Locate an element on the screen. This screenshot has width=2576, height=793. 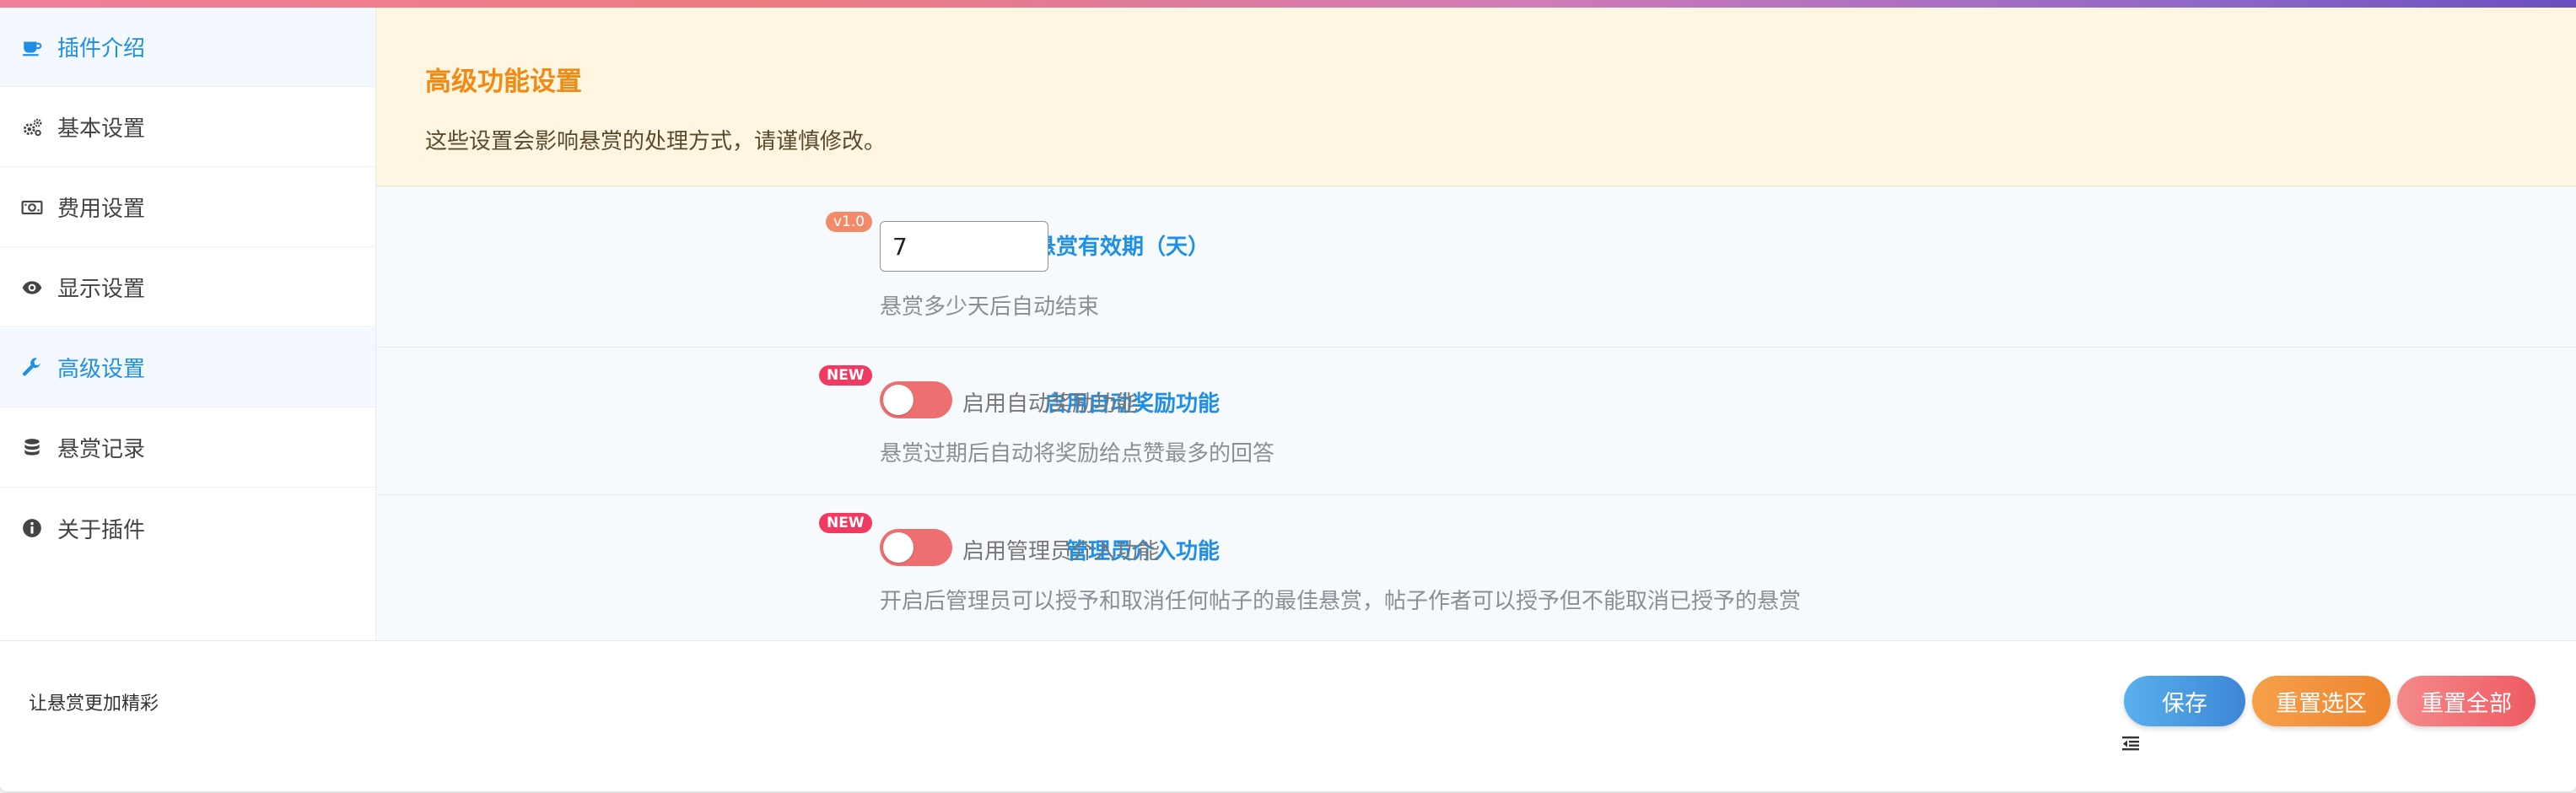
sidebar-item-label: 关于插件 is located at coordinates (101, 530).